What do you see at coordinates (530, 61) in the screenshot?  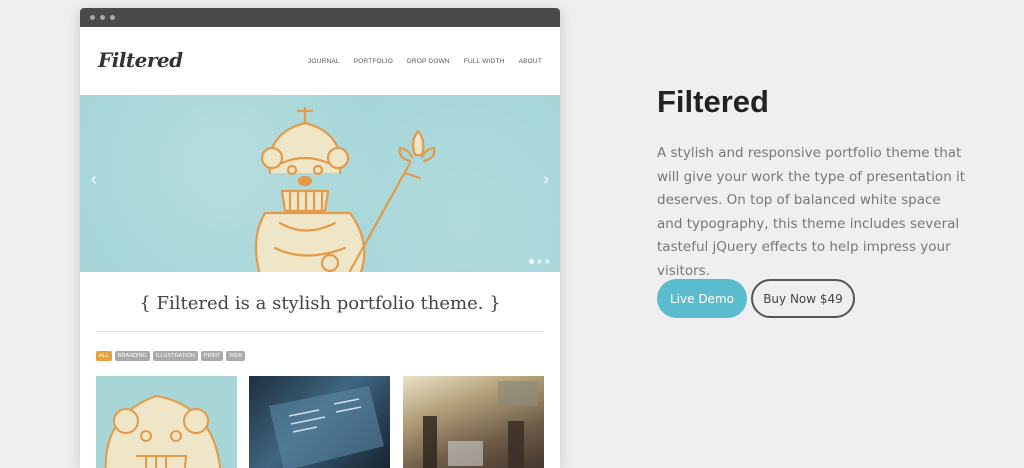 I see `nav-about: ABOUT` at bounding box center [530, 61].